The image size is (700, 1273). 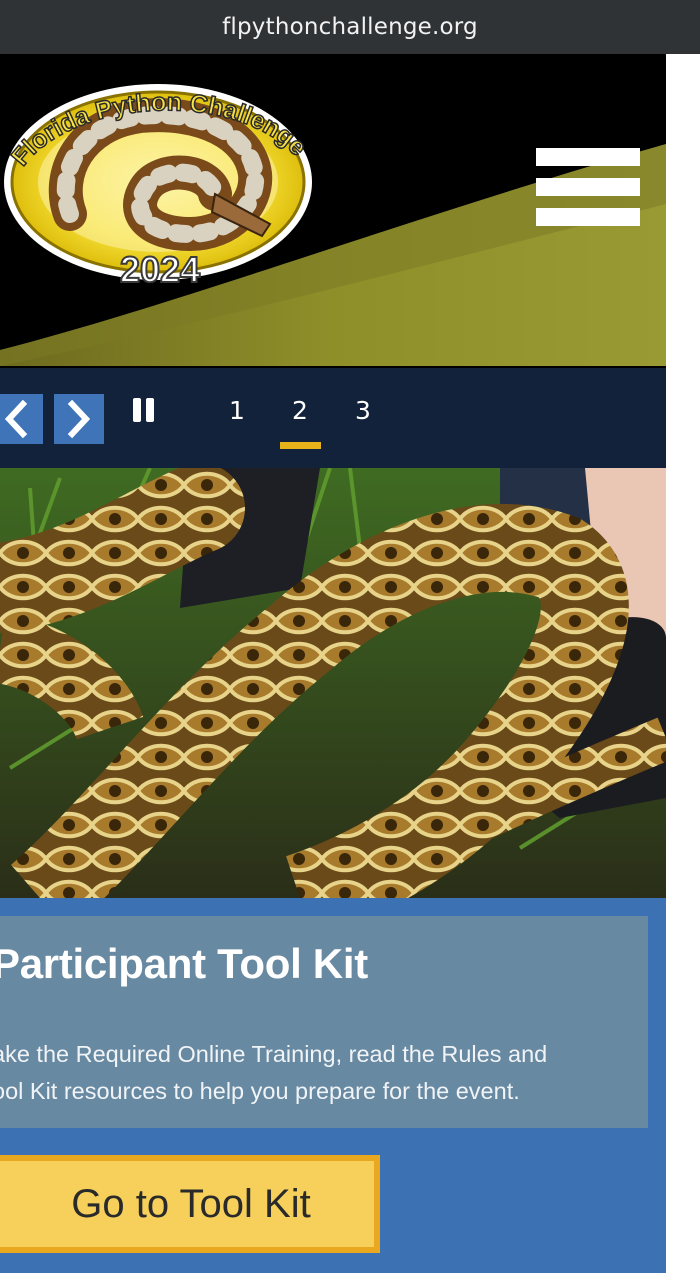 I want to click on go-to-tool-kit-button: Go to Tool Kit, so click(x=190, y=1204).